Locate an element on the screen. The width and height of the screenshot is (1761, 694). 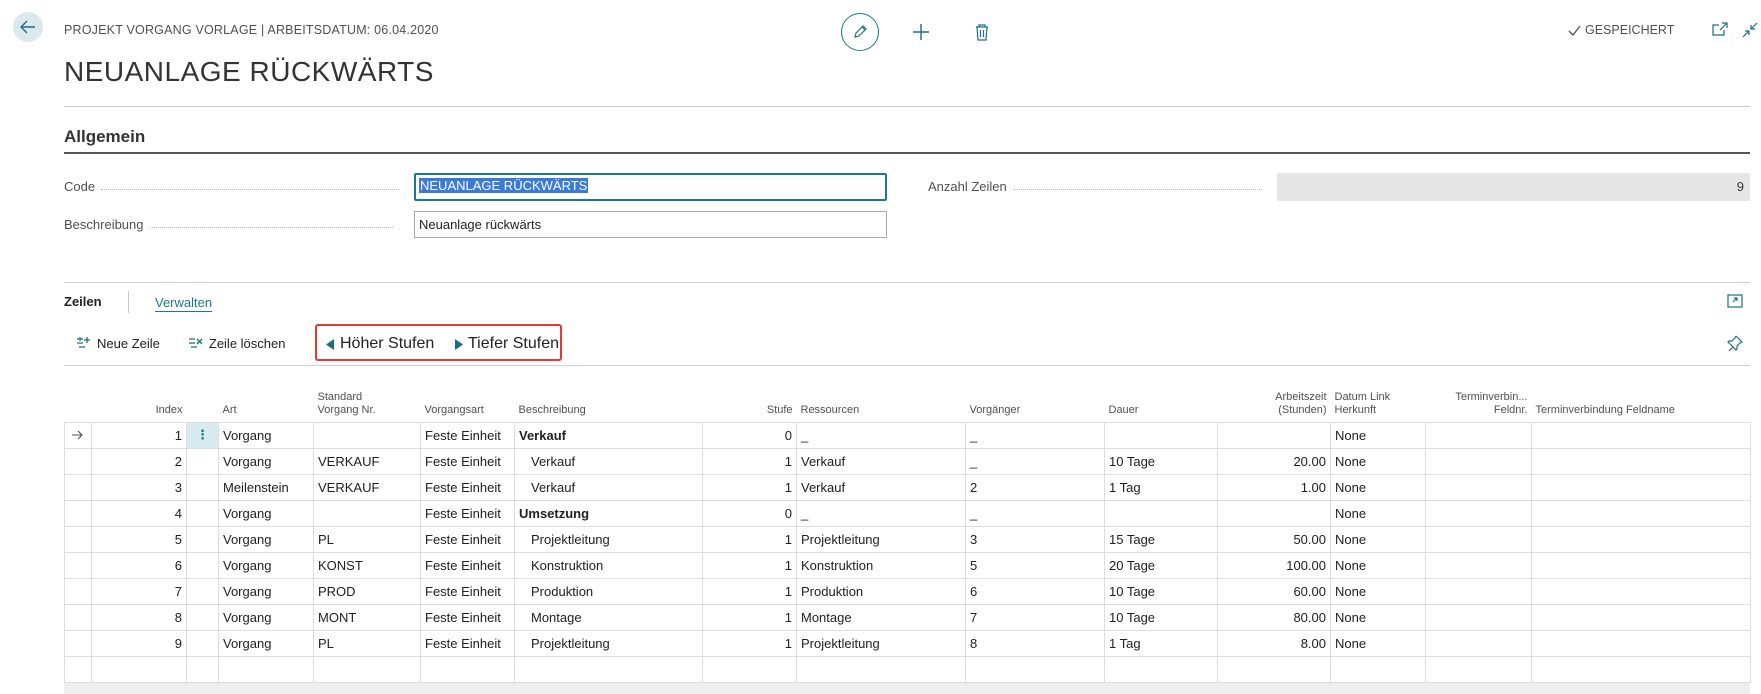
cell-hours: 50.00 is located at coordinates (1274, 539).